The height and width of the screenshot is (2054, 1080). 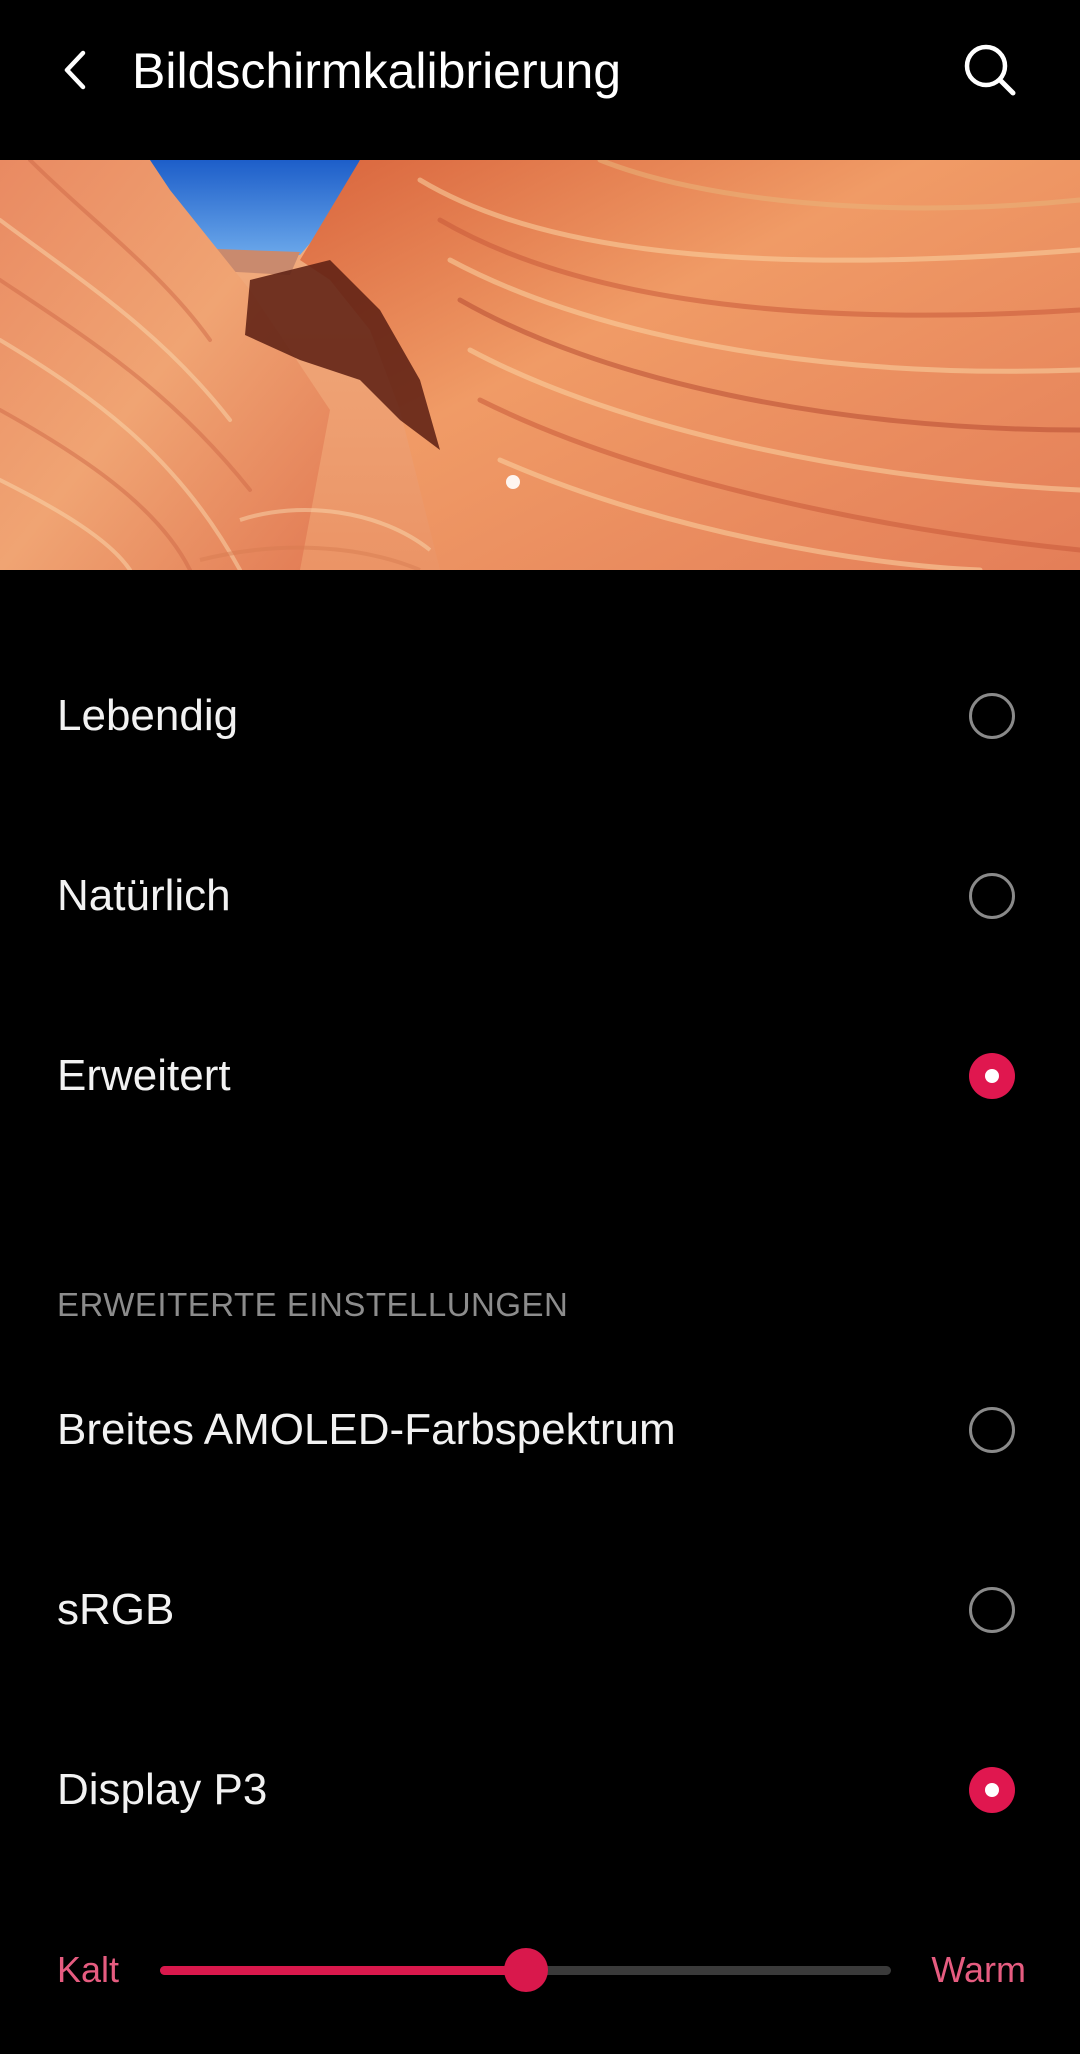 I want to click on slider-min-label: Kalt, so click(x=88, y=1969).